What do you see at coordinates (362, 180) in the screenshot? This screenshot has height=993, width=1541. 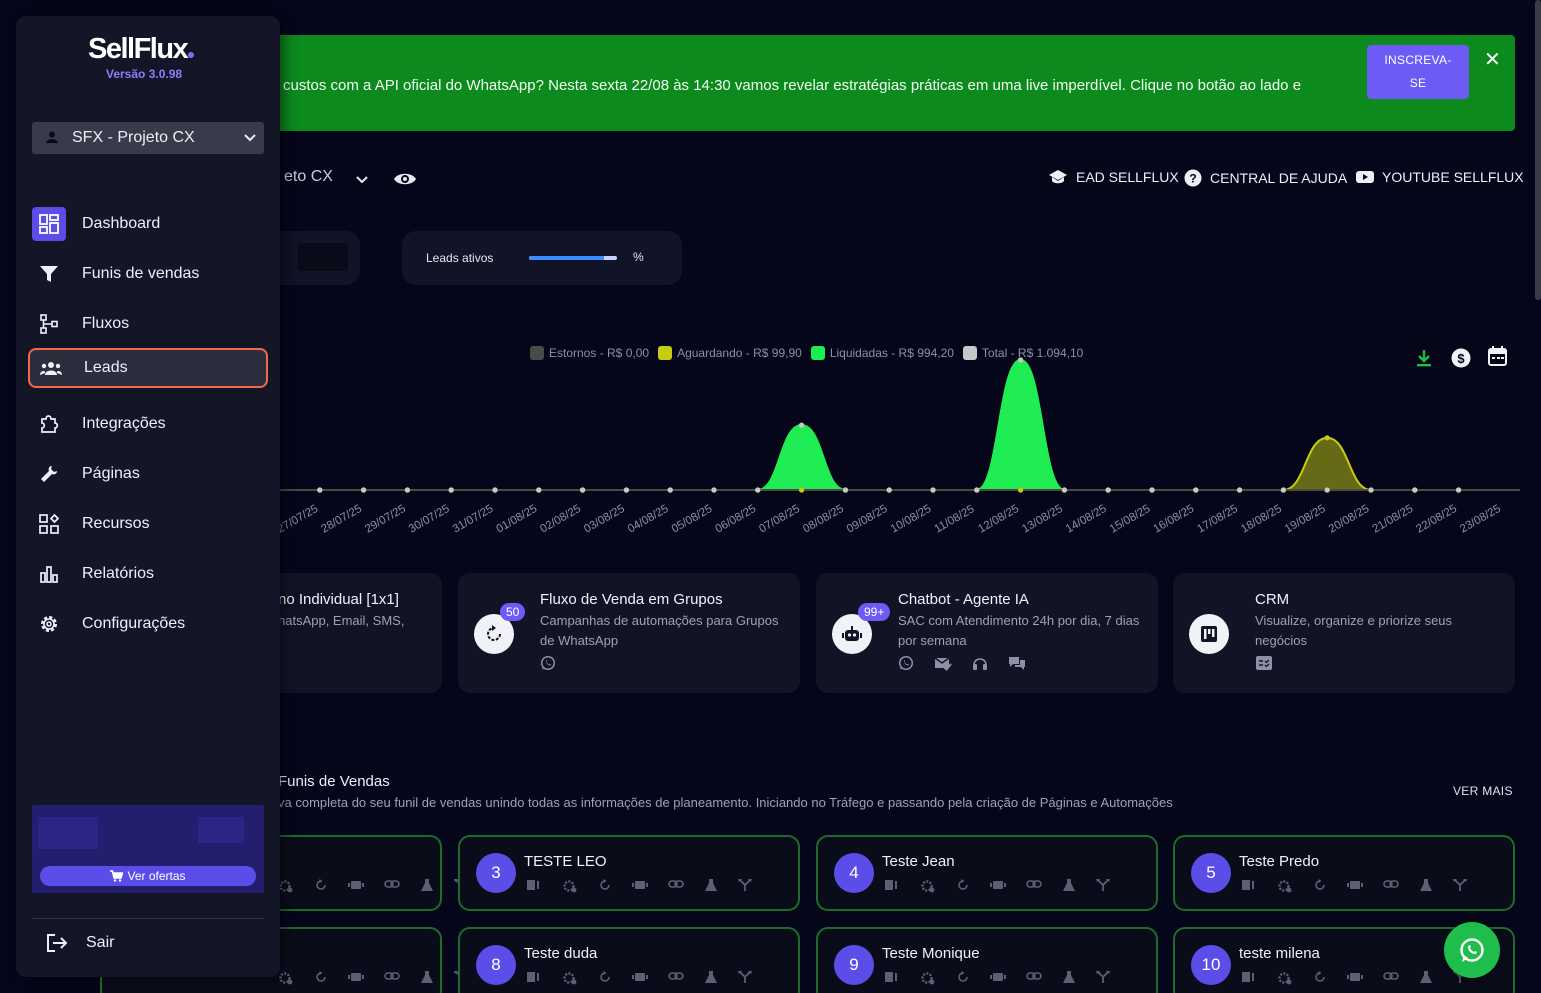 I see `chevron-down-icon` at bounding box center [362, 180].